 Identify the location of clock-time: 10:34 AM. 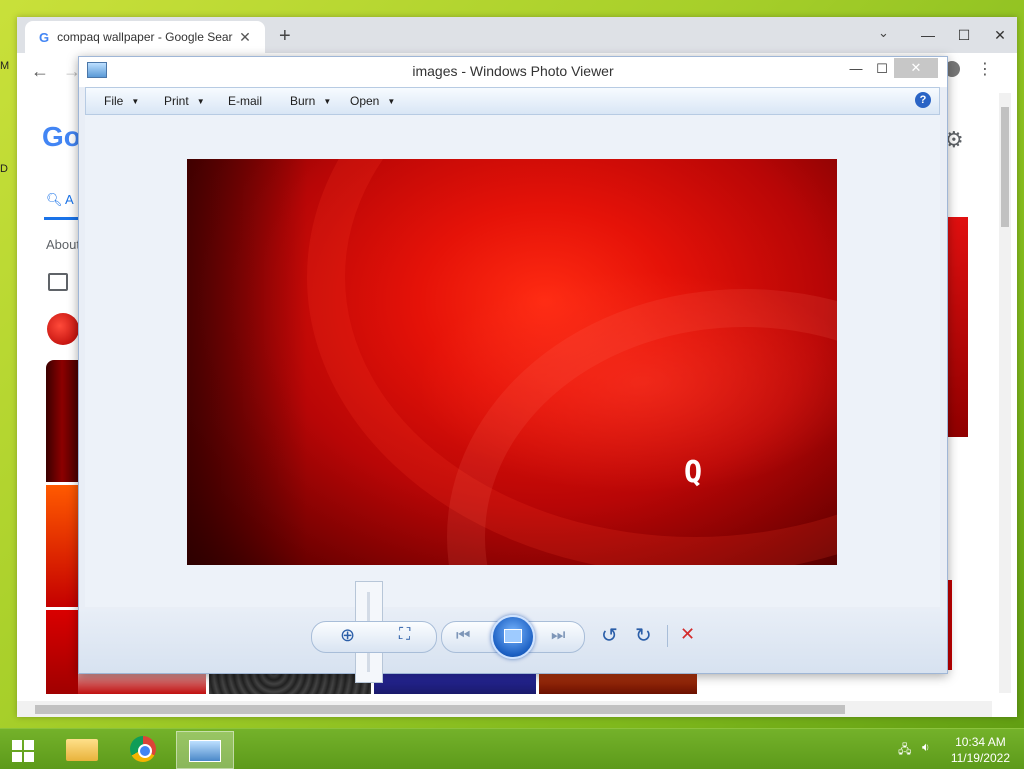
(980, 742).